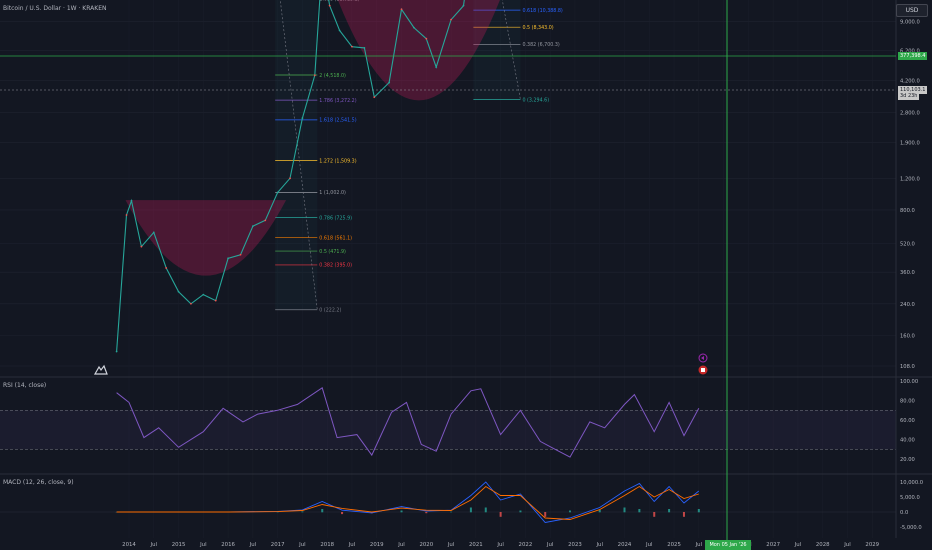  I want to click on price-tick-label: 108.0, so click(907, 367).